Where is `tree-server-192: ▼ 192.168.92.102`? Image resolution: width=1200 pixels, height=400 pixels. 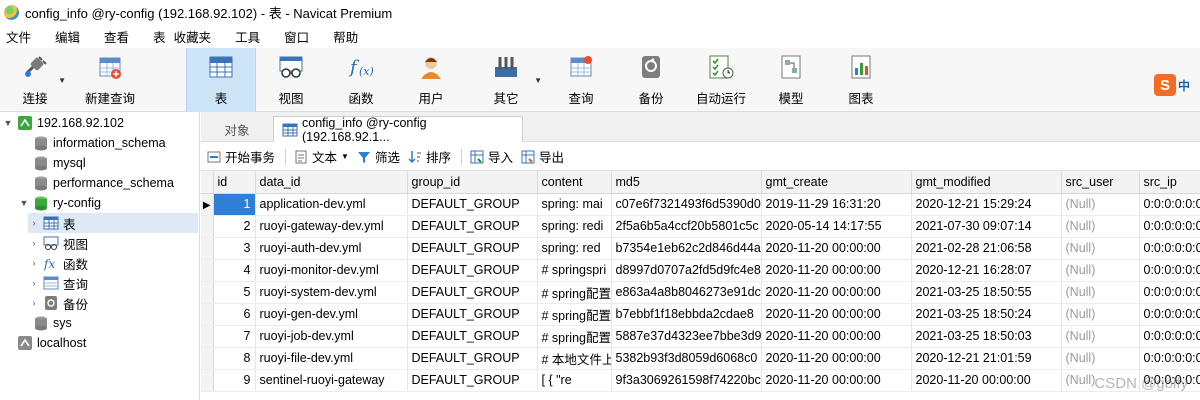
tree-server-192: ▼ 192.168.92.102 is located at coordinates (100, 123).